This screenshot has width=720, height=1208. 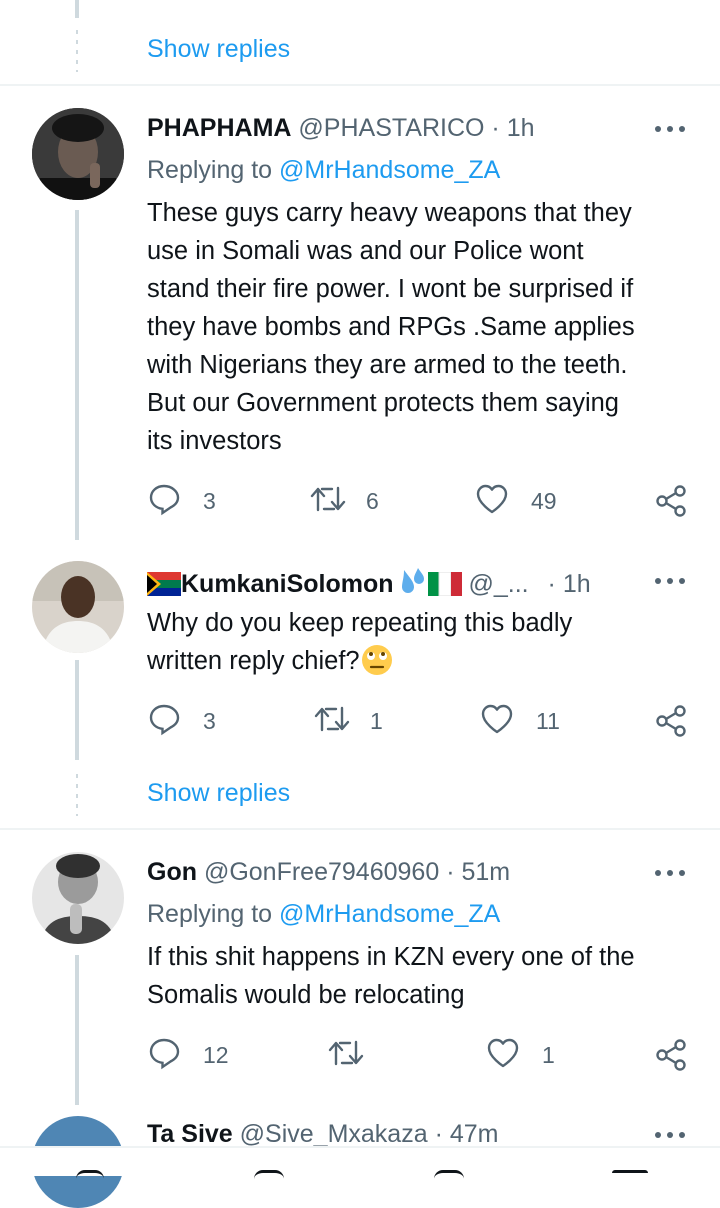 What do you see at coordinates (321, 872) in the screenshot?
I see `handle: @GonFree79460960` at bounding box center [321, 872].